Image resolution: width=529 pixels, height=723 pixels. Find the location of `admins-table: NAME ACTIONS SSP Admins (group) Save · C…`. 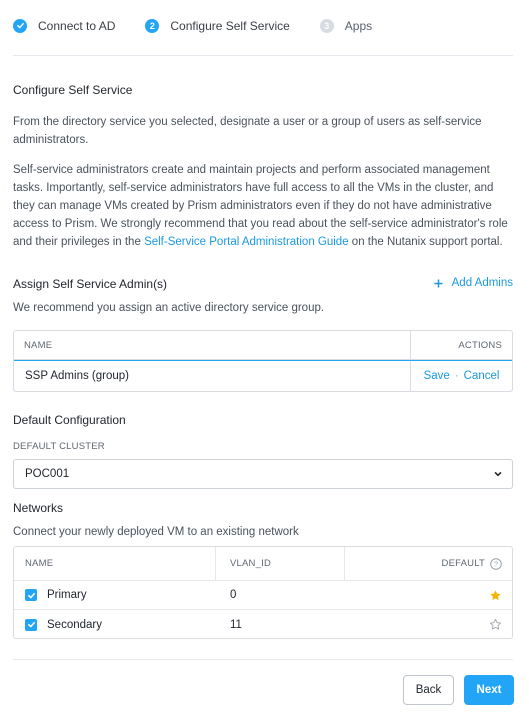

admins-table: NAME ACTIONS SSP Admins (group) Save · C… is located at coordinates (263, 361).